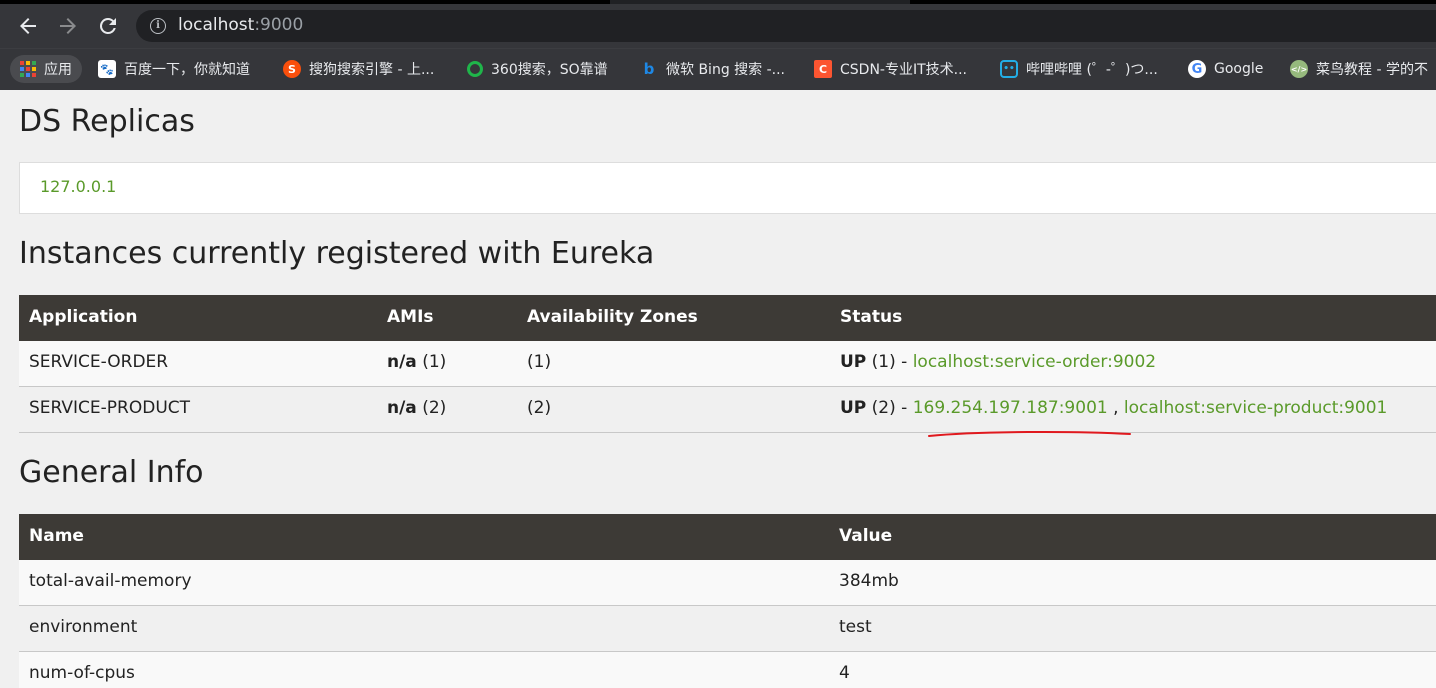 Image resolution: width=1436 pixels, height=688 pixels. I want to click on bookmark-label: Google, so click(1239, 69).